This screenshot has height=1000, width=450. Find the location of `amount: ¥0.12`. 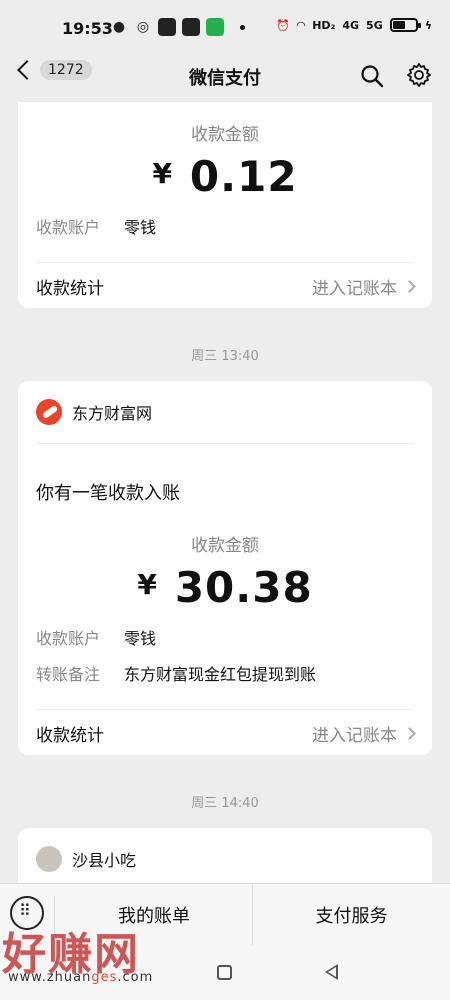

amount: ¥0.12 is located at coordinates (225, 176).